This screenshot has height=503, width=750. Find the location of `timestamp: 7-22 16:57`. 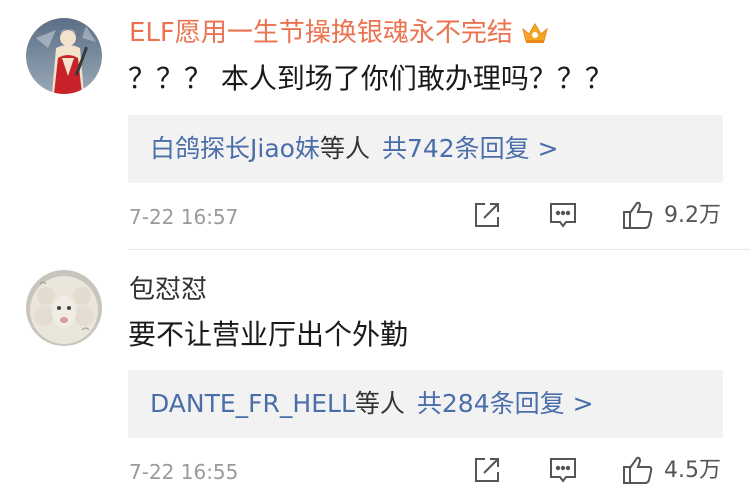

timestamp: 7-22 16:57 is located at coordinates (184, 217).